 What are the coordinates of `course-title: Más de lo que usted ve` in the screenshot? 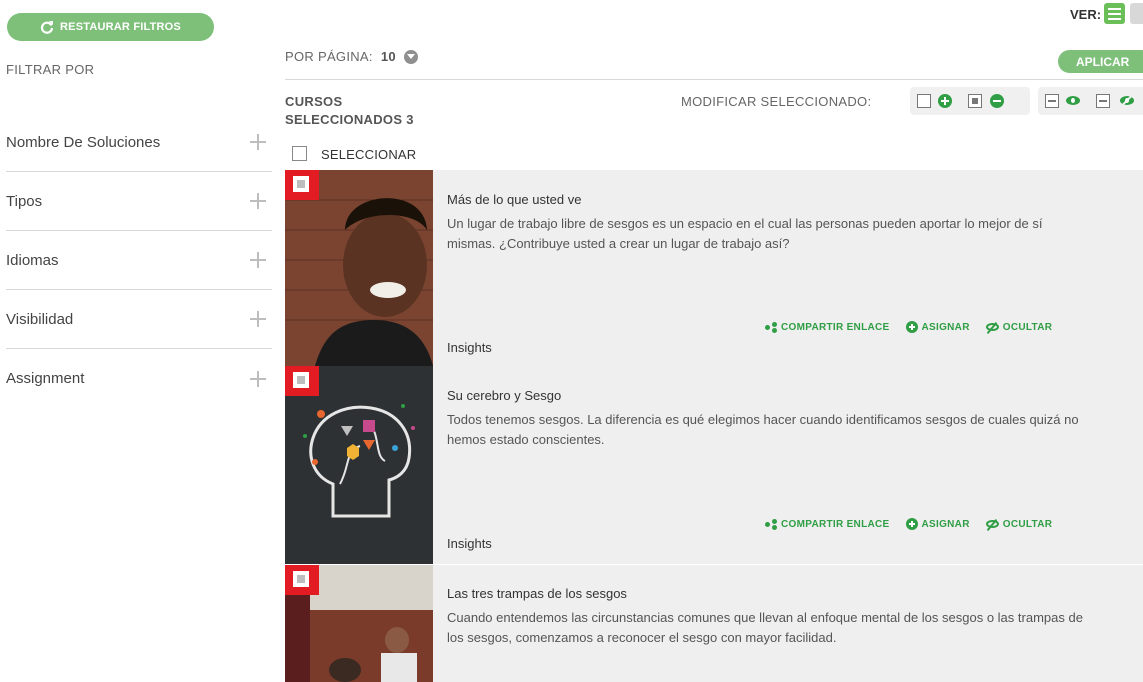 It's located at (514, 199).